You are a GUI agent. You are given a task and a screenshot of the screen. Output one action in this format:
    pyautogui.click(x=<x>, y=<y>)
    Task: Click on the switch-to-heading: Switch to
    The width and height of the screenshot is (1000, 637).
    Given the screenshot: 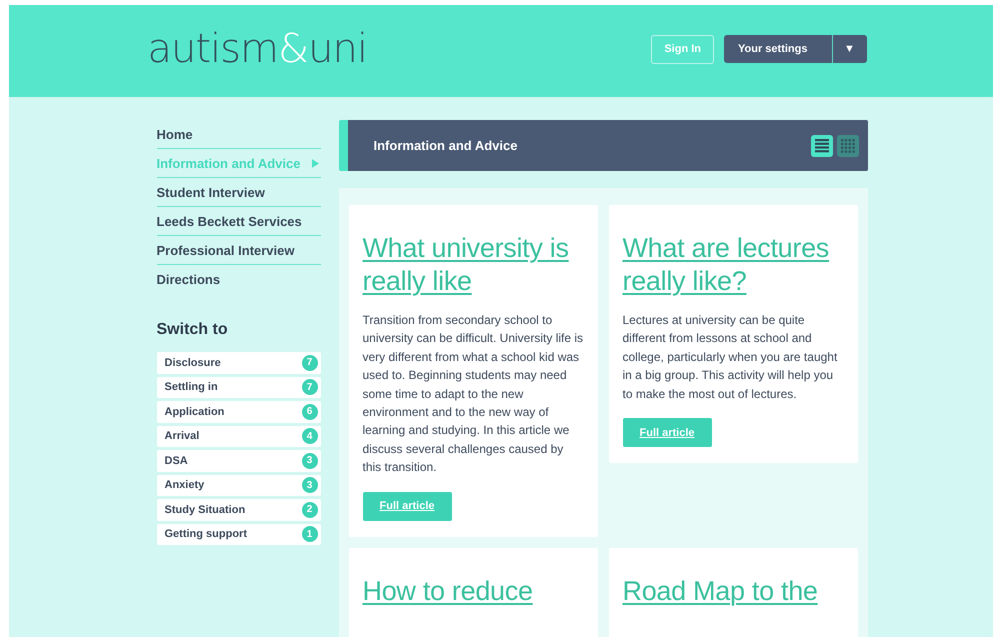 What is the action you would take?
    pyautogui.click(x=192, y=330)
    